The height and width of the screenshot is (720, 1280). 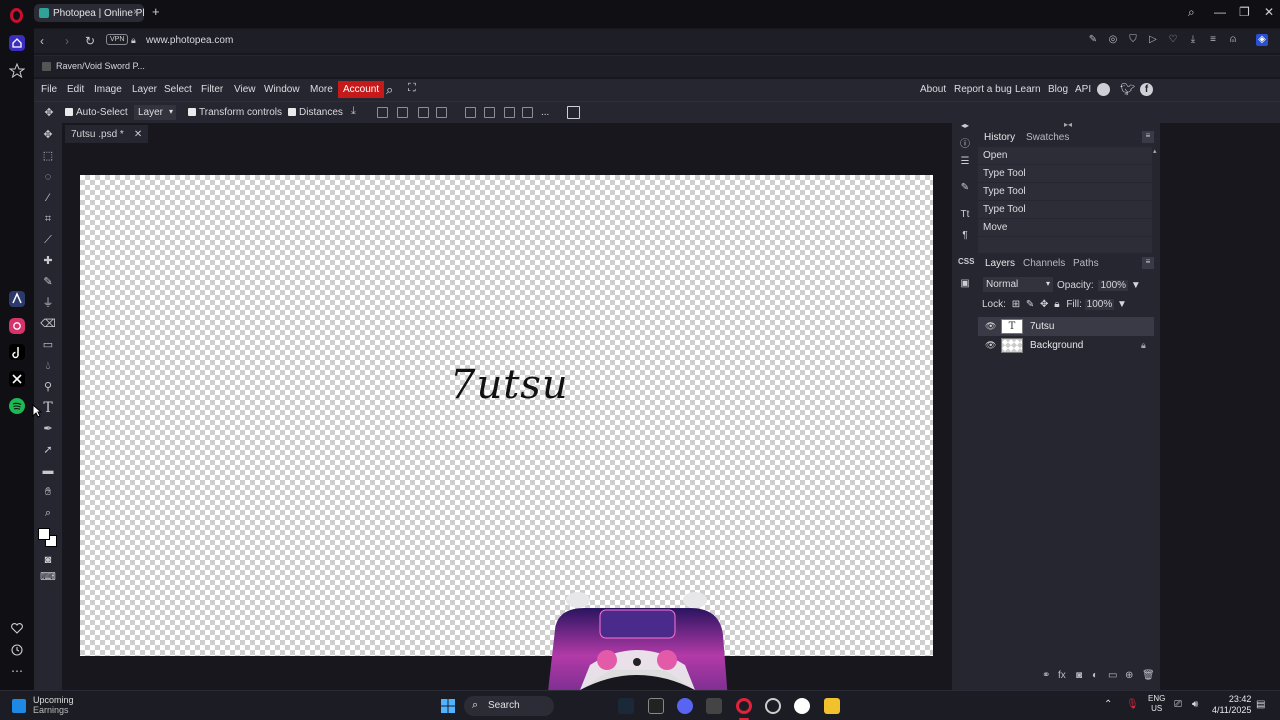 What do you see at coordinates (49, 113) in the screenshot?
I see `move-tool-options-icon: ✥` at bounding box center [49, 113].